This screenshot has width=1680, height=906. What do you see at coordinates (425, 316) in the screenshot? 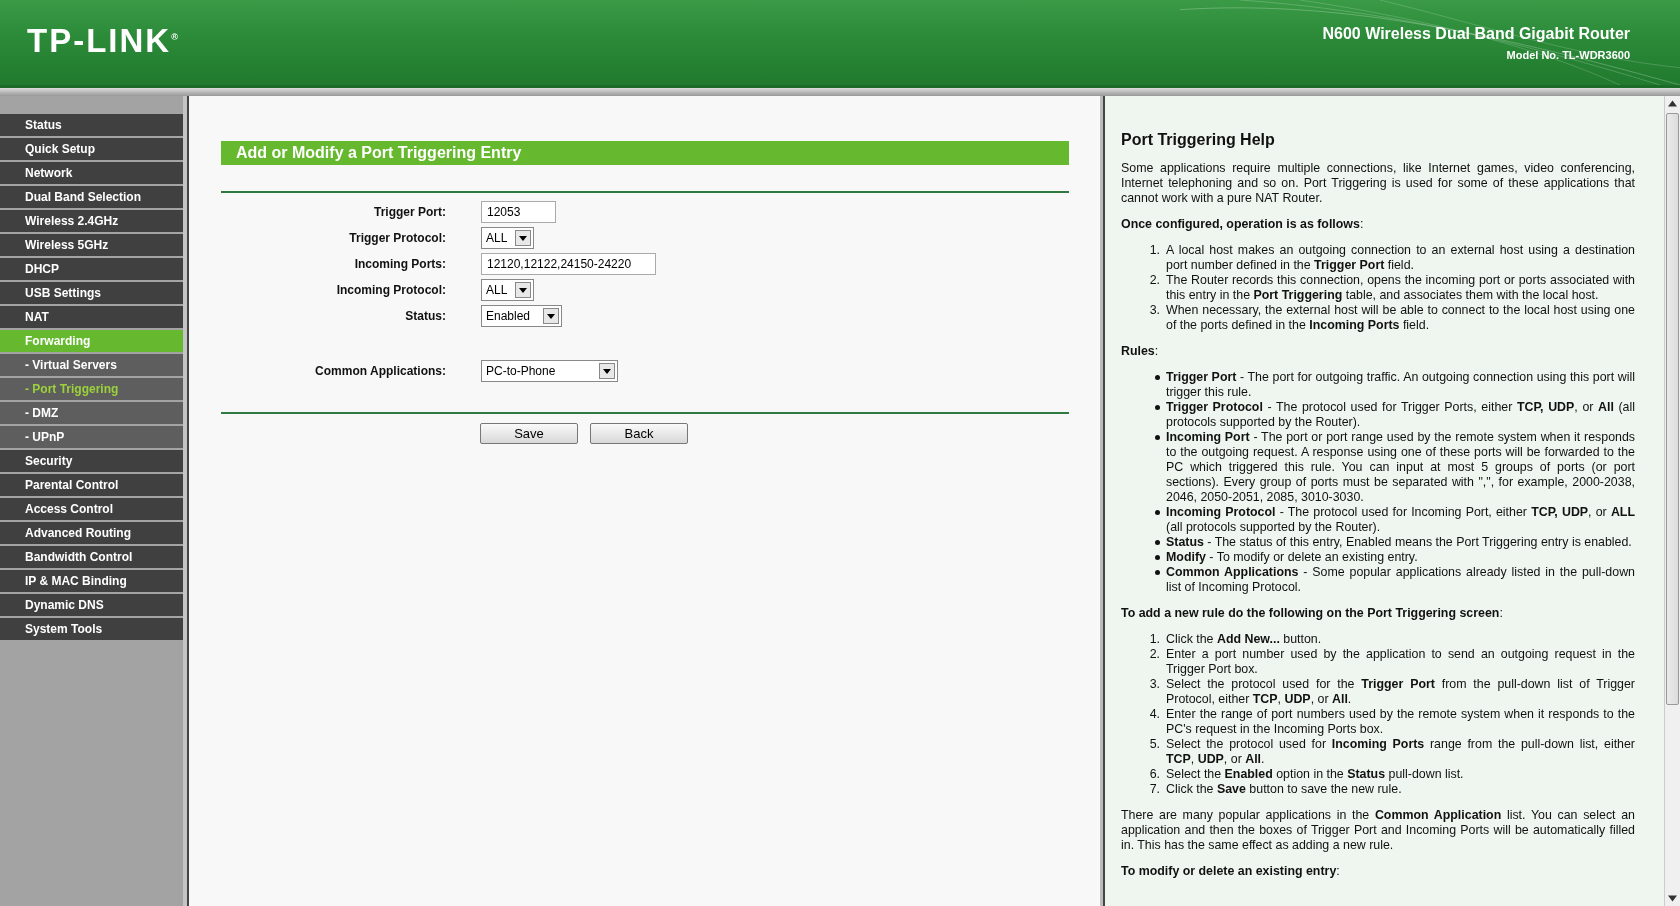
I see `field-label: Status:` at bounding box center [425, 316].